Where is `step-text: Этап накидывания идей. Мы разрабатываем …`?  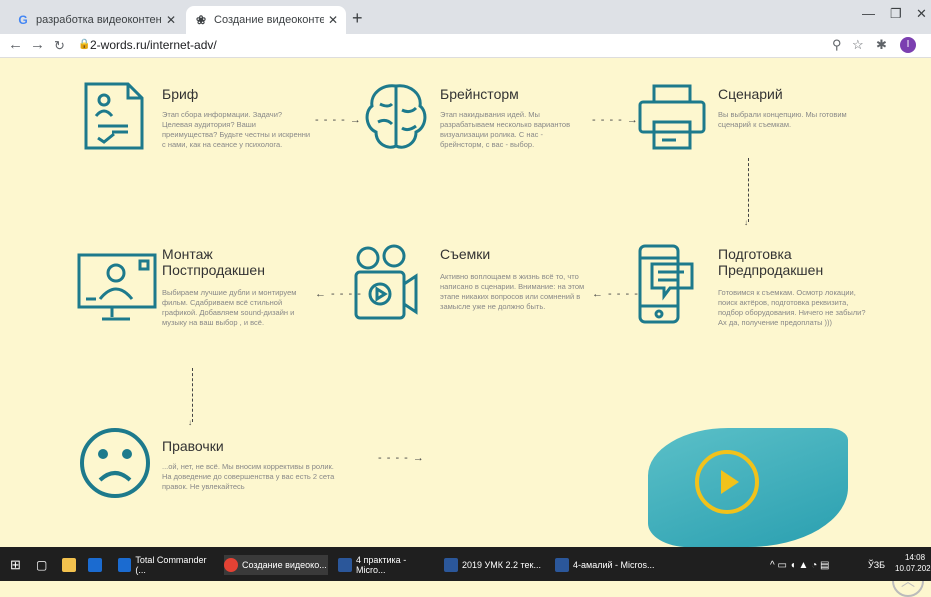 step-text: Этап накидывания идей. Мы разрабатываем … is located at coordinates (505, 129).